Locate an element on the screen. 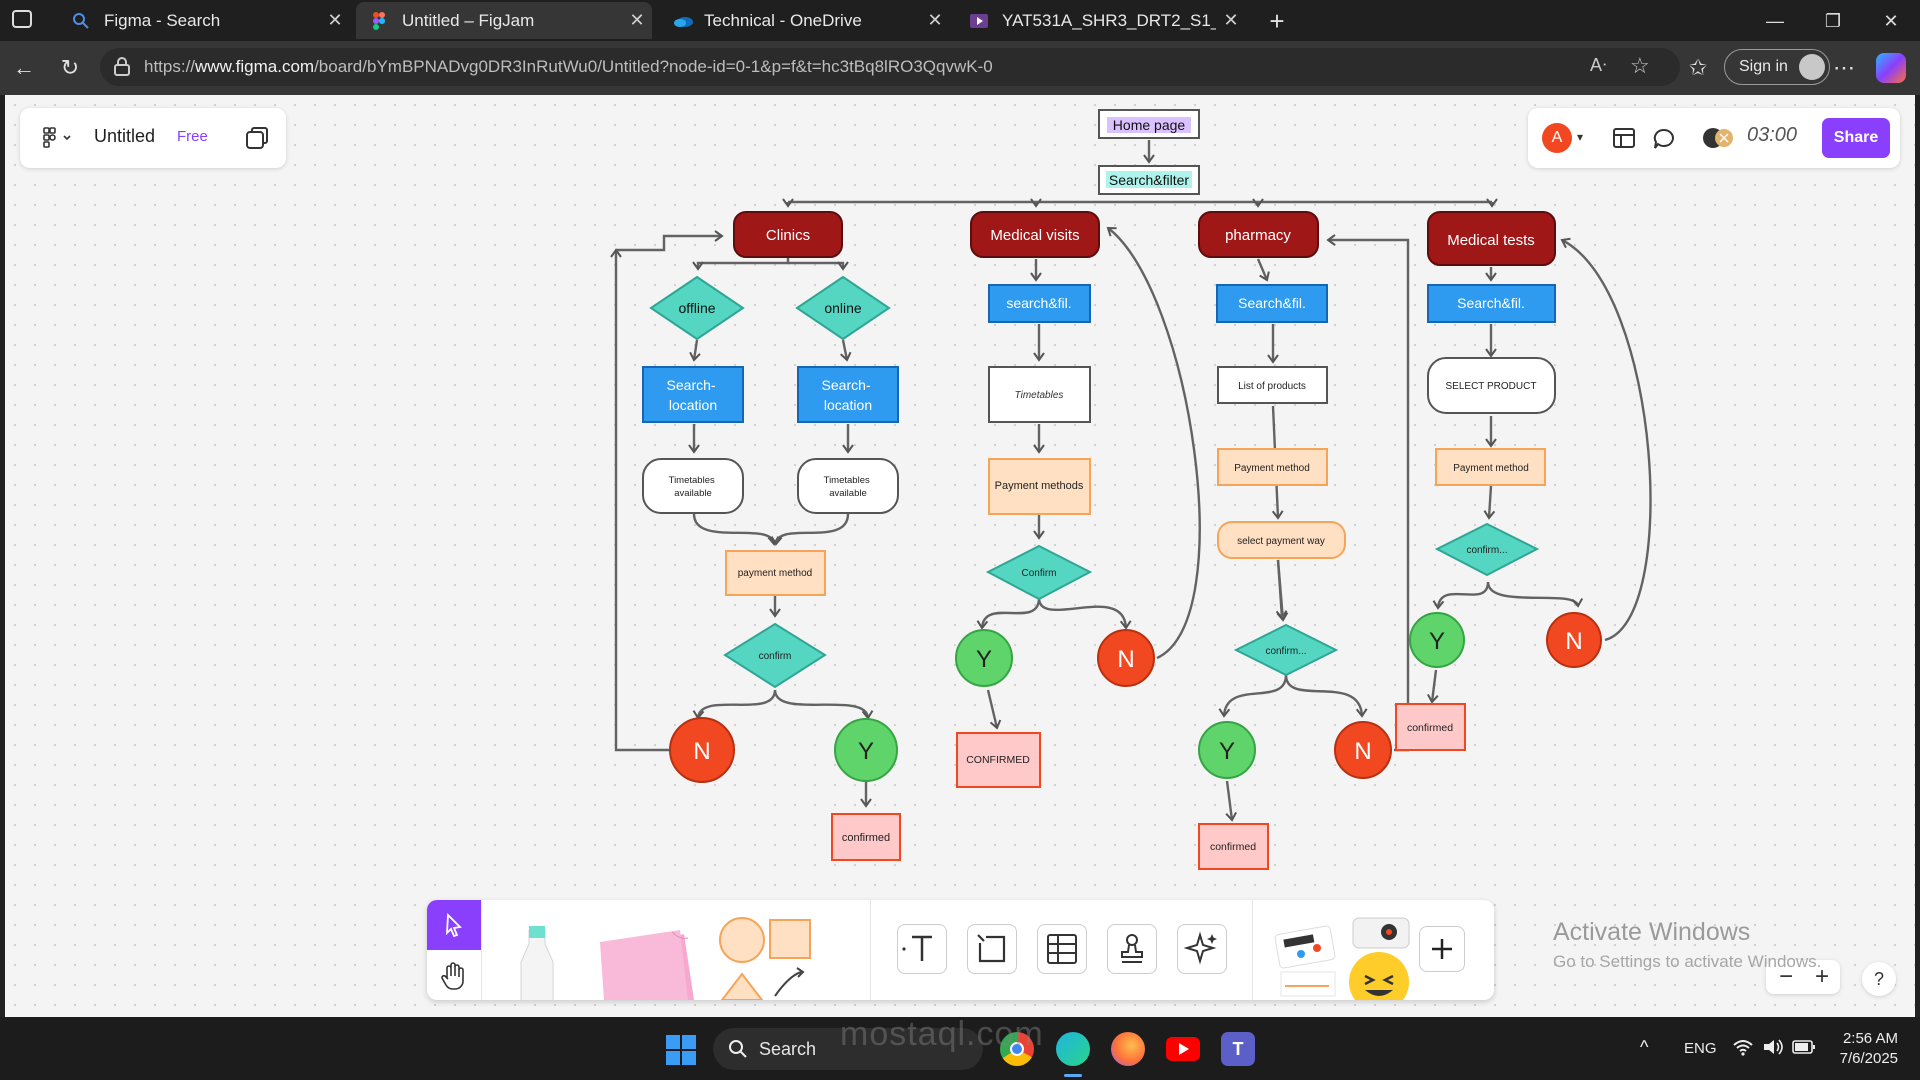 The width and height of the screenshot is (1920, 1080). wifi-icon is located at coordinates (1743, 1049).